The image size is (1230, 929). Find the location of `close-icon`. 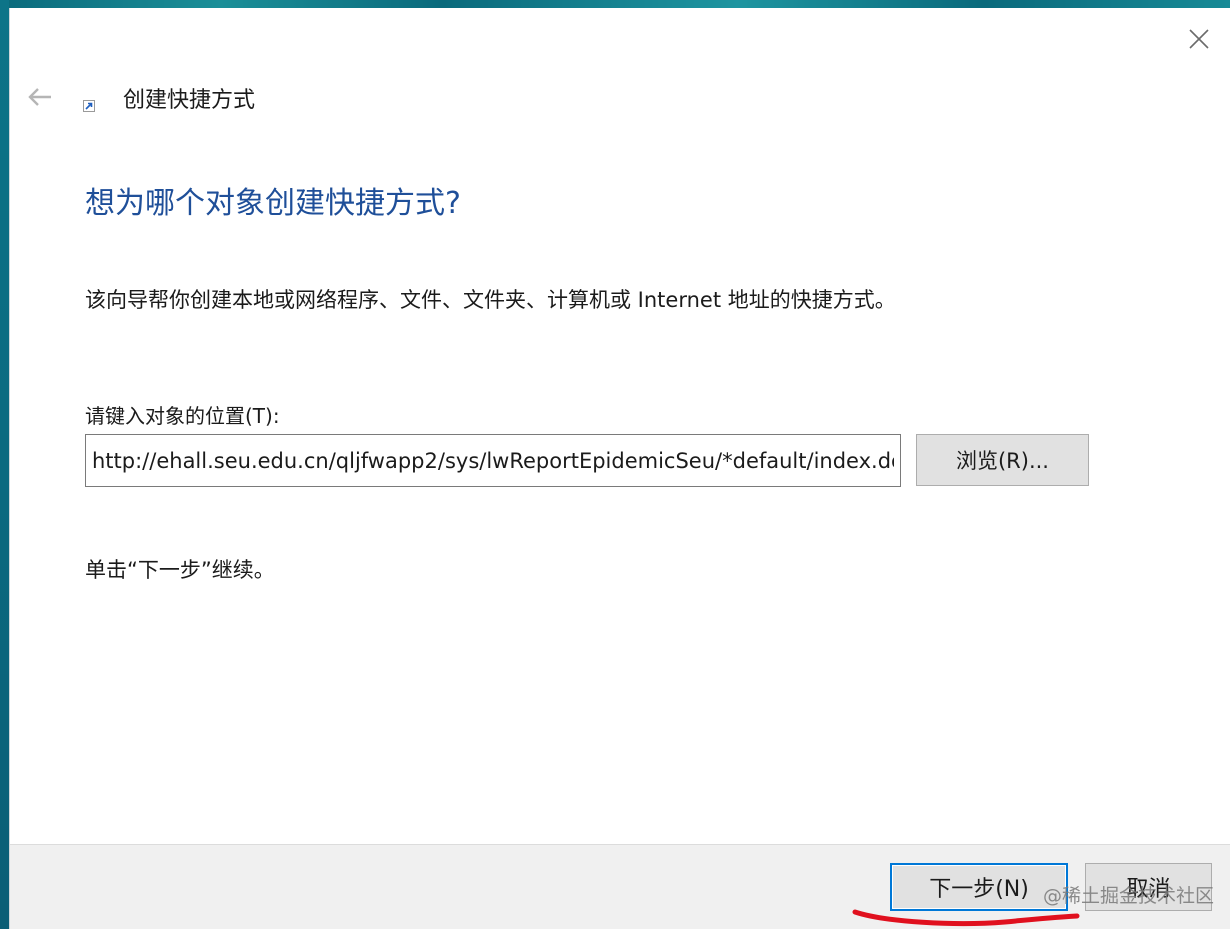

close-icon is located at coordinates (1199, 39).